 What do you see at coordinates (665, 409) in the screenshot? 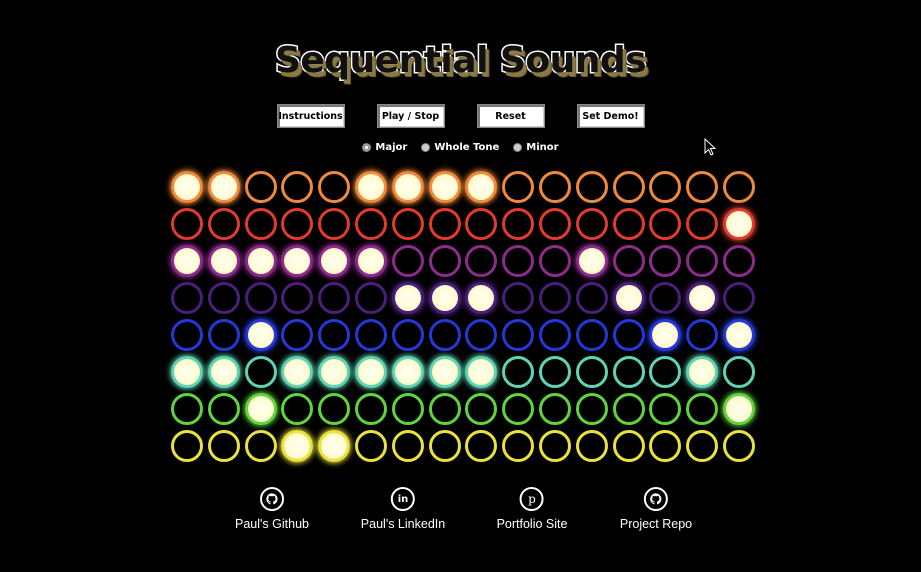
I see `grid-cell-r7-c14` at bounding box center [665, 409].